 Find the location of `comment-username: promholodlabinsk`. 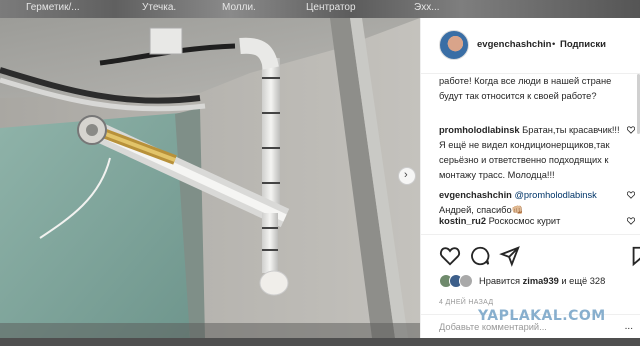

comment-username: promholodlabinsk is located at coordinates (479, 130).